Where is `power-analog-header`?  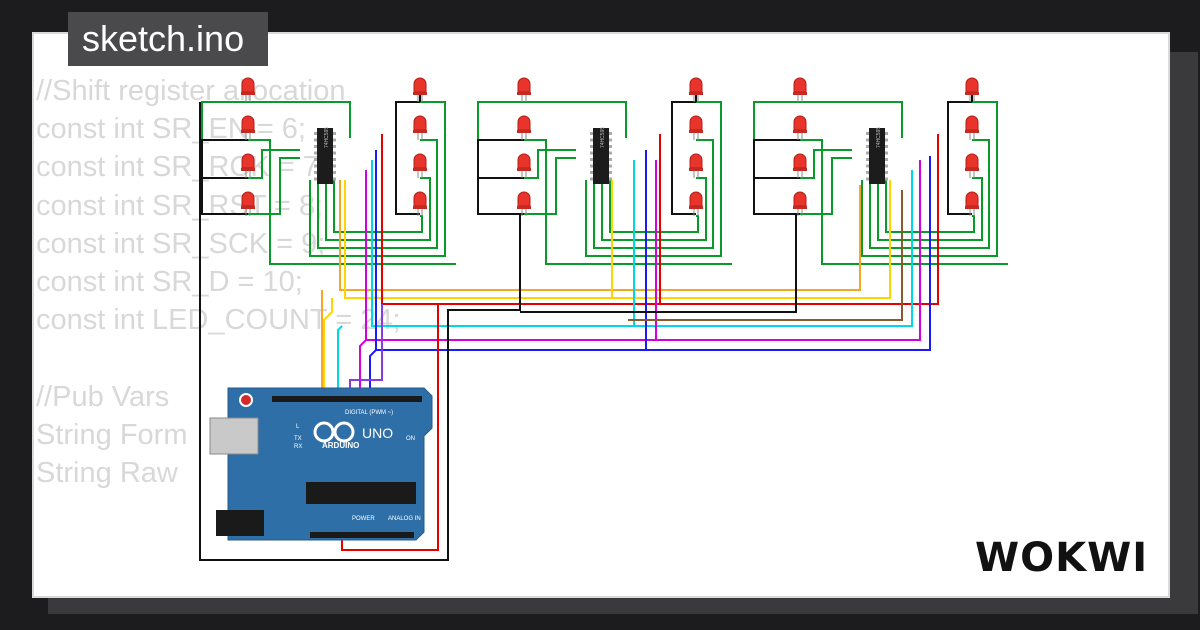 power-analog-header is located at coordinates (362, 535).